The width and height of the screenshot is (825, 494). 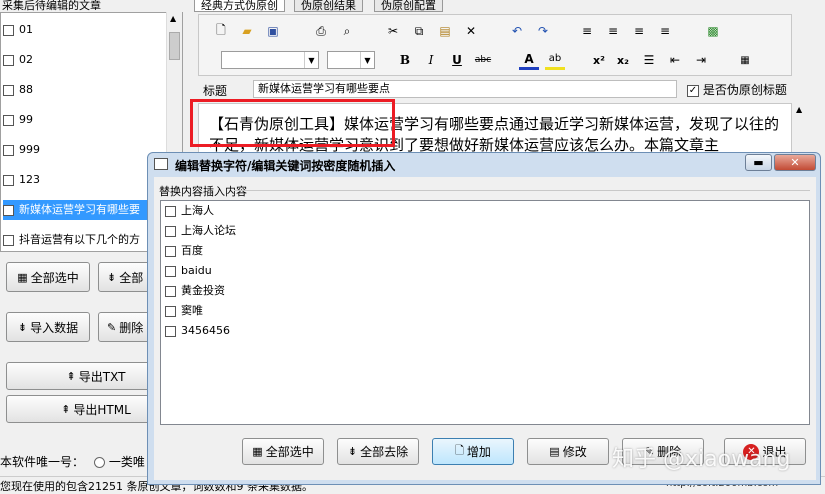 What do you see at coordinates (42, 462) in the screenshot?
I see `unique-id-label: 本软件唯一号：` at bounding box center [42, 462].